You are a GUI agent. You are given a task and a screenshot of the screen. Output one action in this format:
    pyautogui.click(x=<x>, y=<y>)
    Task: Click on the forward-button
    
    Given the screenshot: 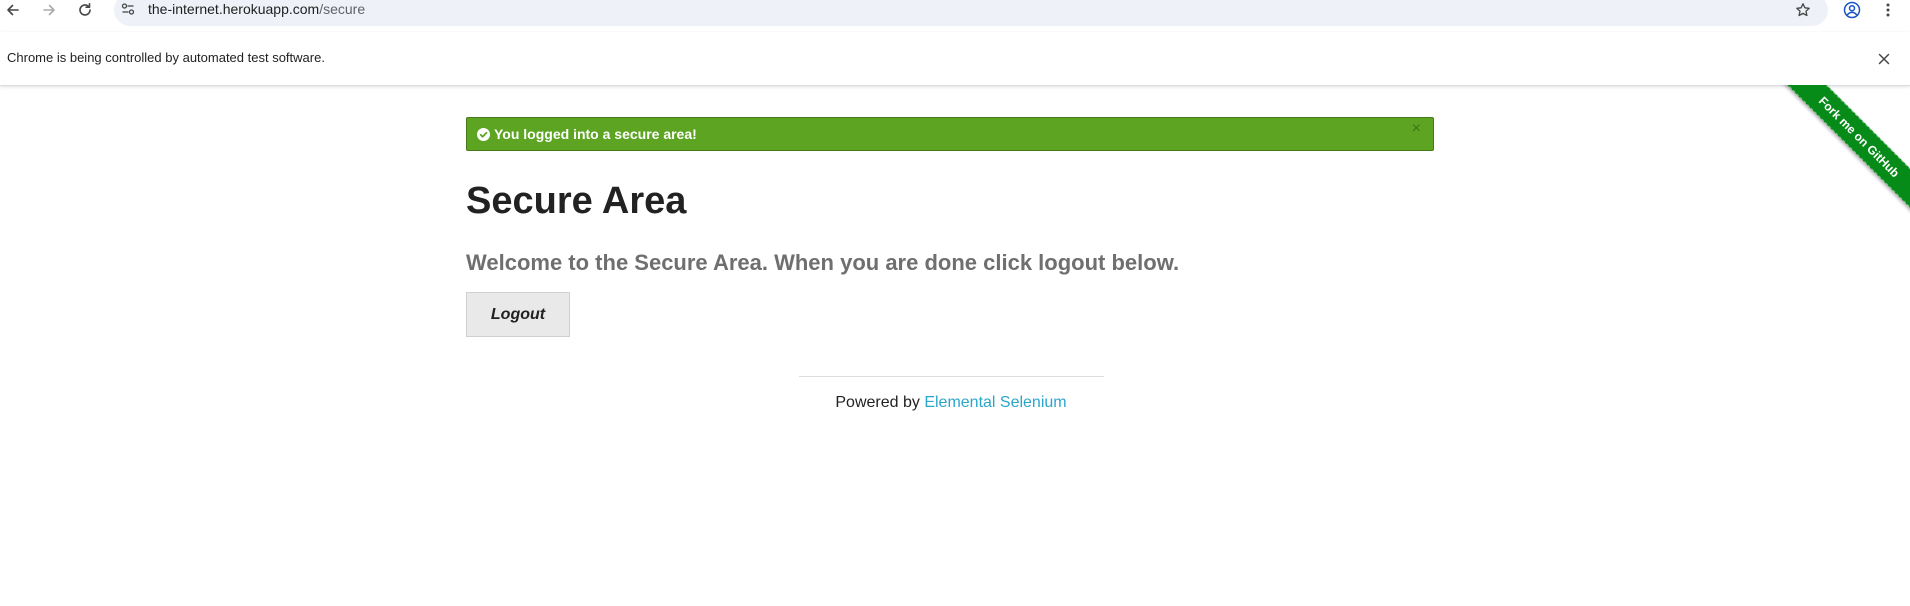 What is the action you would take?
    pyautogui.click(x=49, y=10)
    